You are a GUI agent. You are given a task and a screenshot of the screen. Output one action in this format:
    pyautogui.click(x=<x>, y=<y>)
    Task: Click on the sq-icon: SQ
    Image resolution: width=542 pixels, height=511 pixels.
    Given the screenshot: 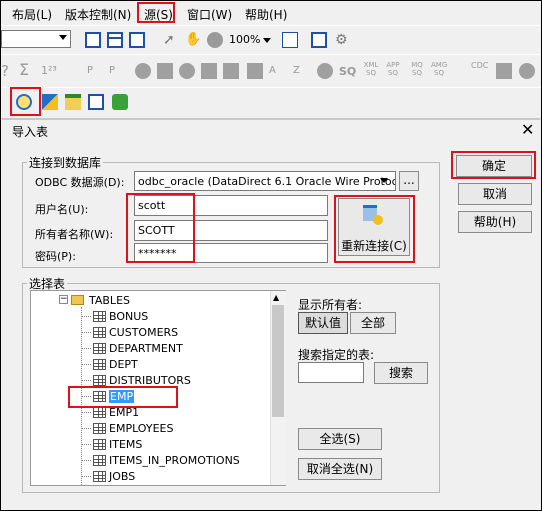 What is the action you would take?
    pyautogui.click(x=348, y=71)
    